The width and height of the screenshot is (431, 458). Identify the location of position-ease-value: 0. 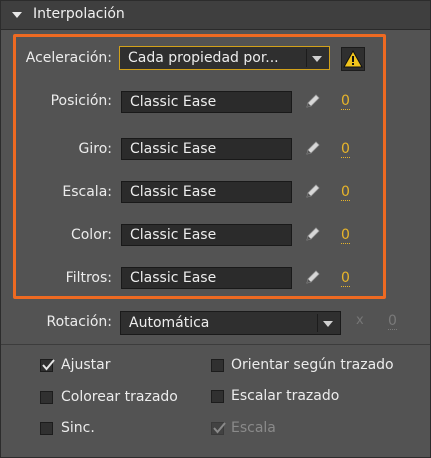
(345, 102).